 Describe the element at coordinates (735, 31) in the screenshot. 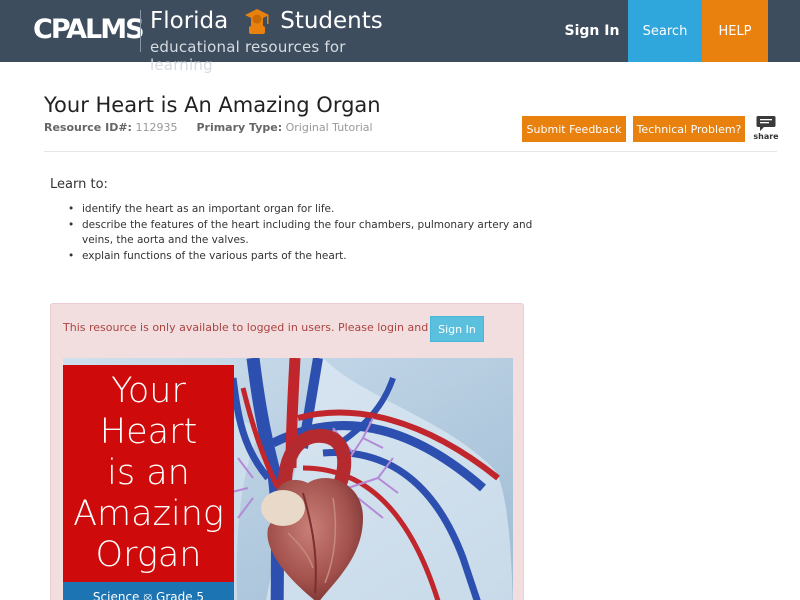

I see `nav-help-button: HELP` at that location.